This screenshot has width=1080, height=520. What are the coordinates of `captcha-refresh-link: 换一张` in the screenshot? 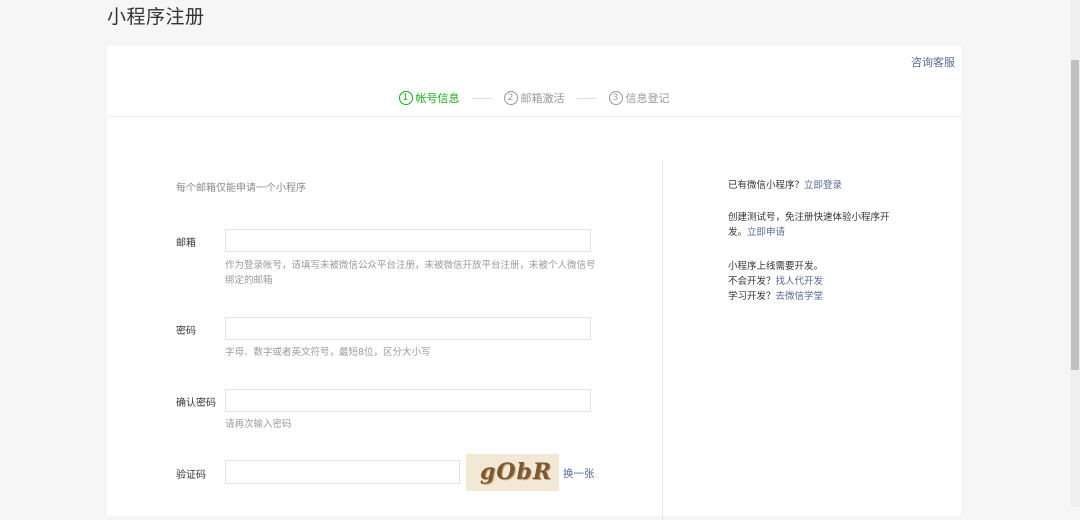 It's located at (579, 473).